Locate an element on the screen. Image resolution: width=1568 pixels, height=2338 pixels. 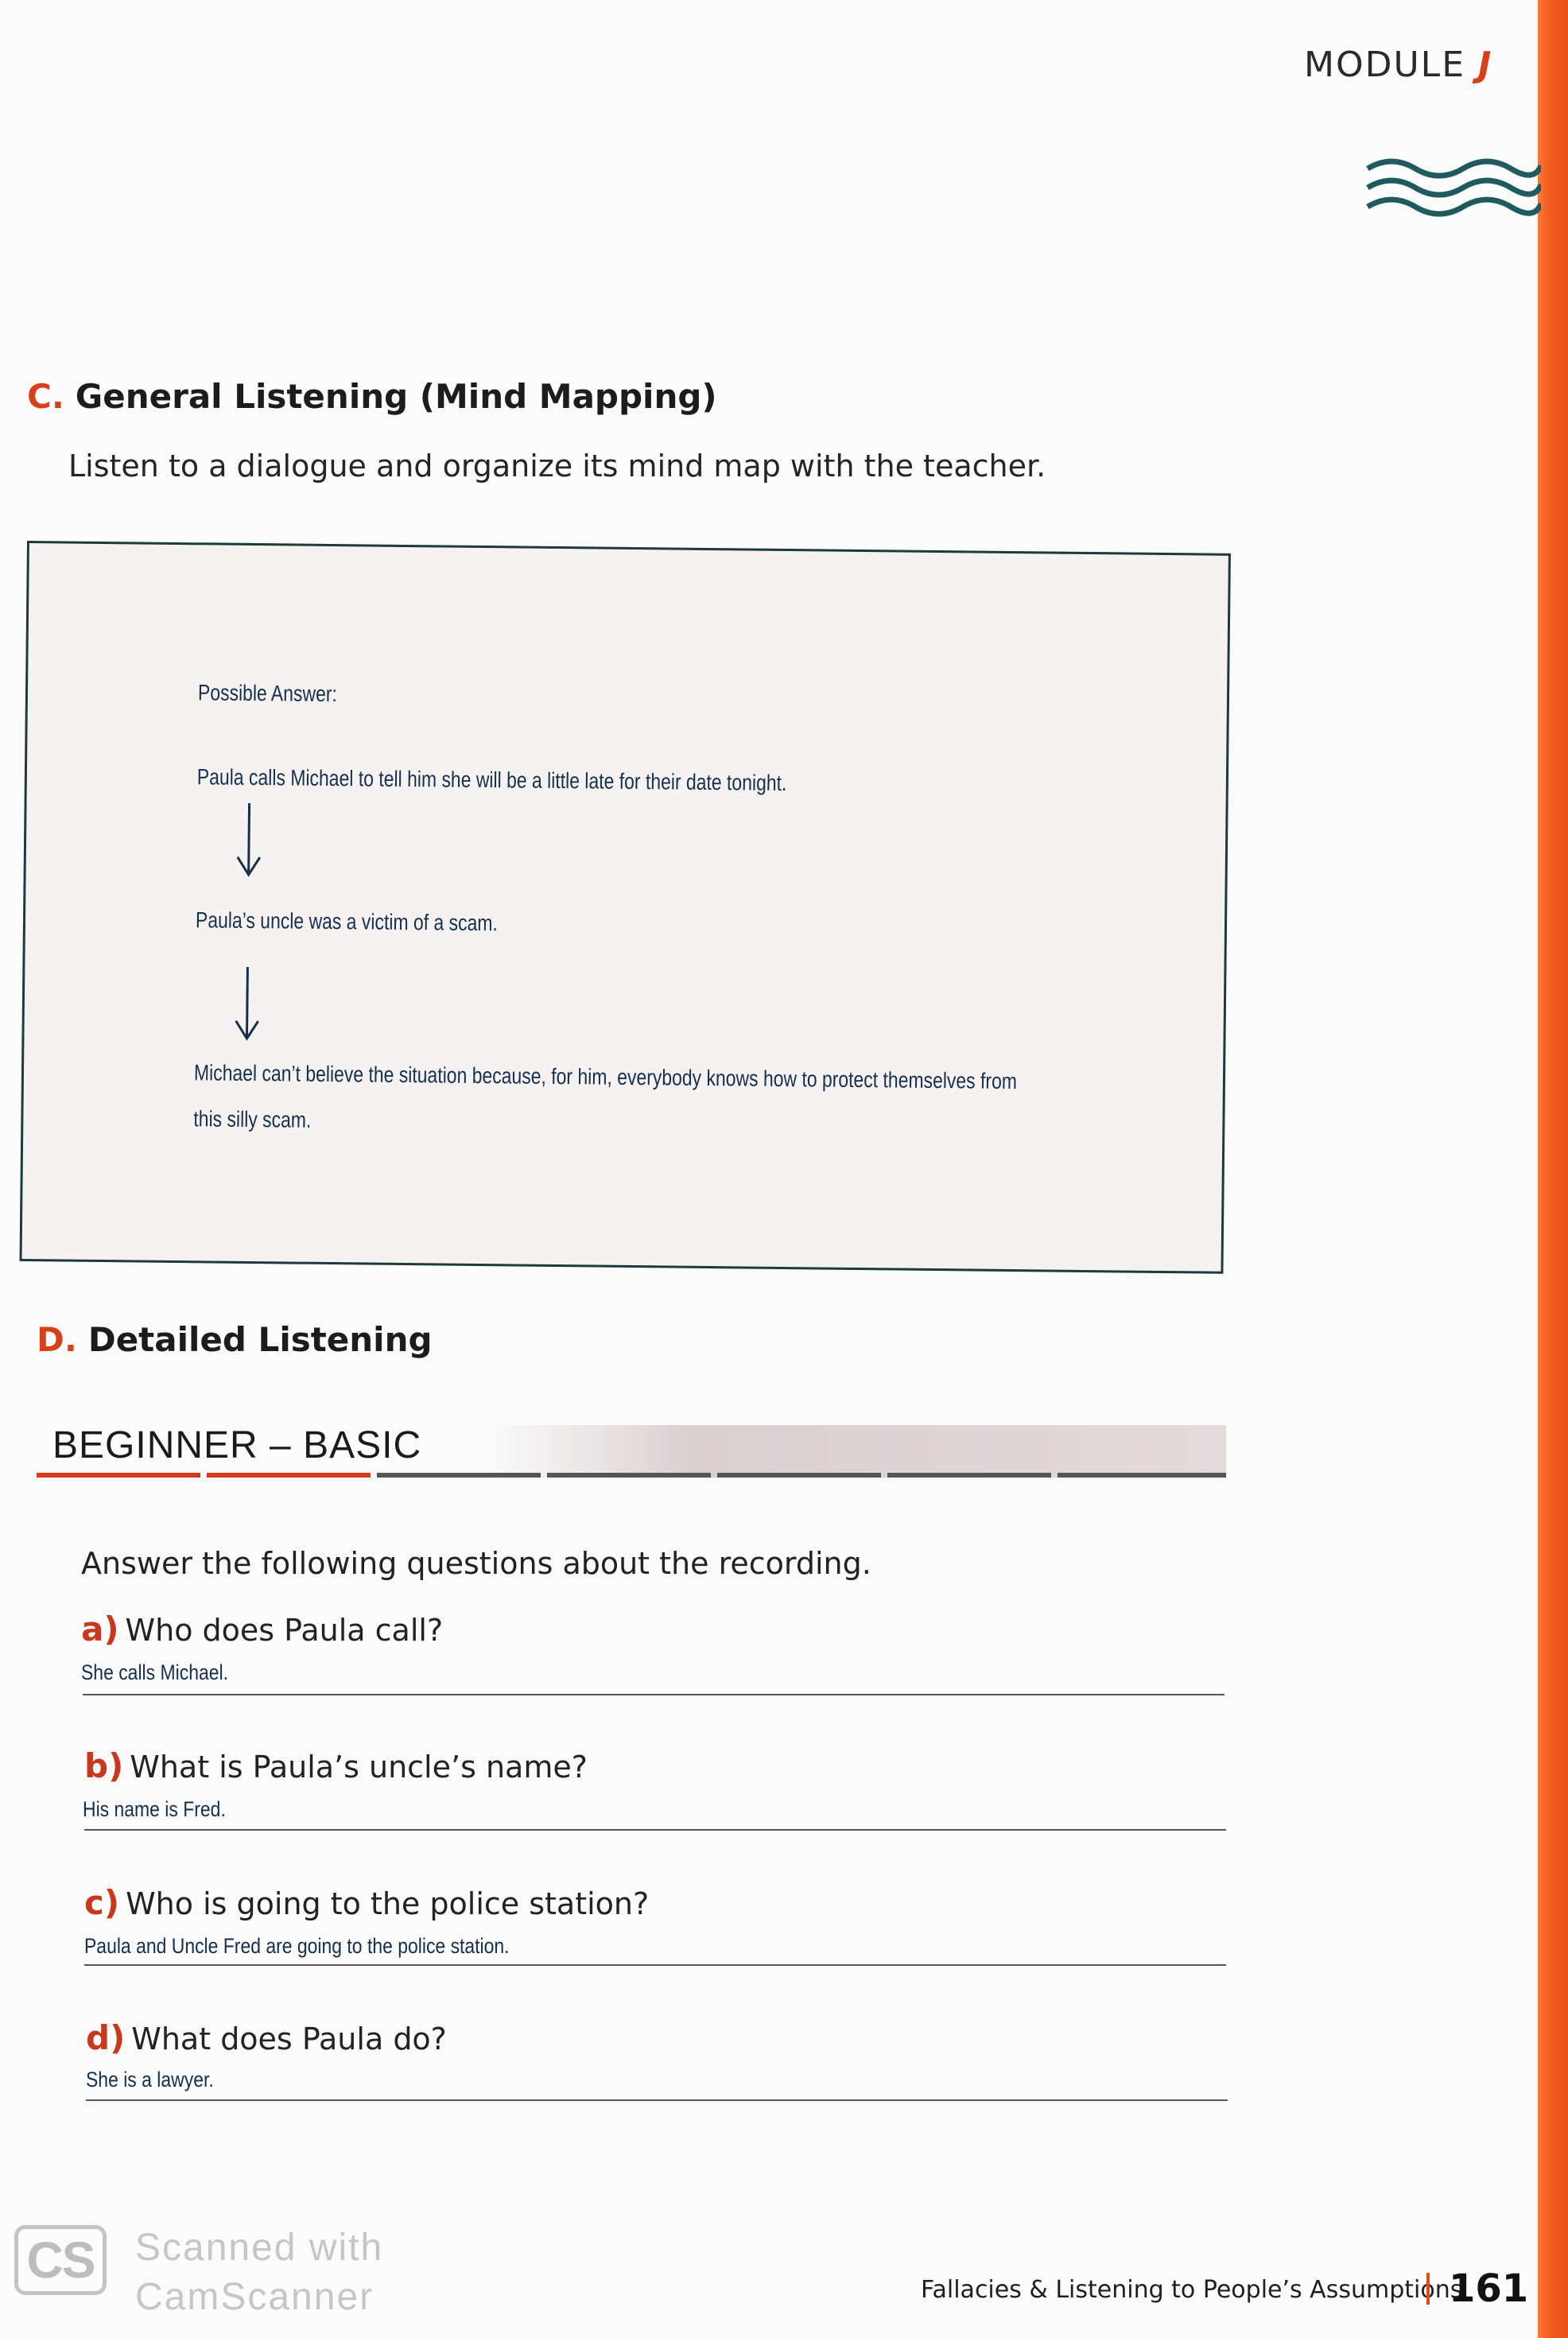
camscanner-logo: CS is located at coordinates (61, 2260).